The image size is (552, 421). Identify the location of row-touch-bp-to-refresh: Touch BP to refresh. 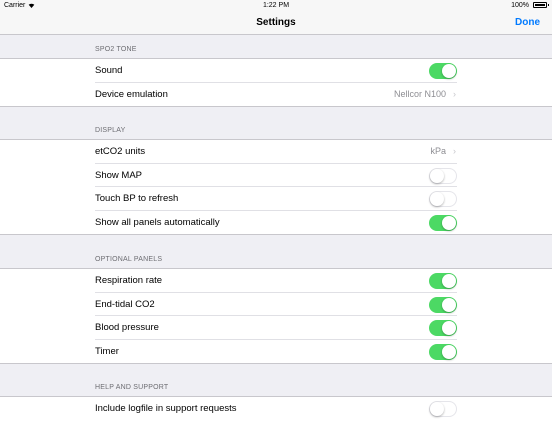
(276, 199).